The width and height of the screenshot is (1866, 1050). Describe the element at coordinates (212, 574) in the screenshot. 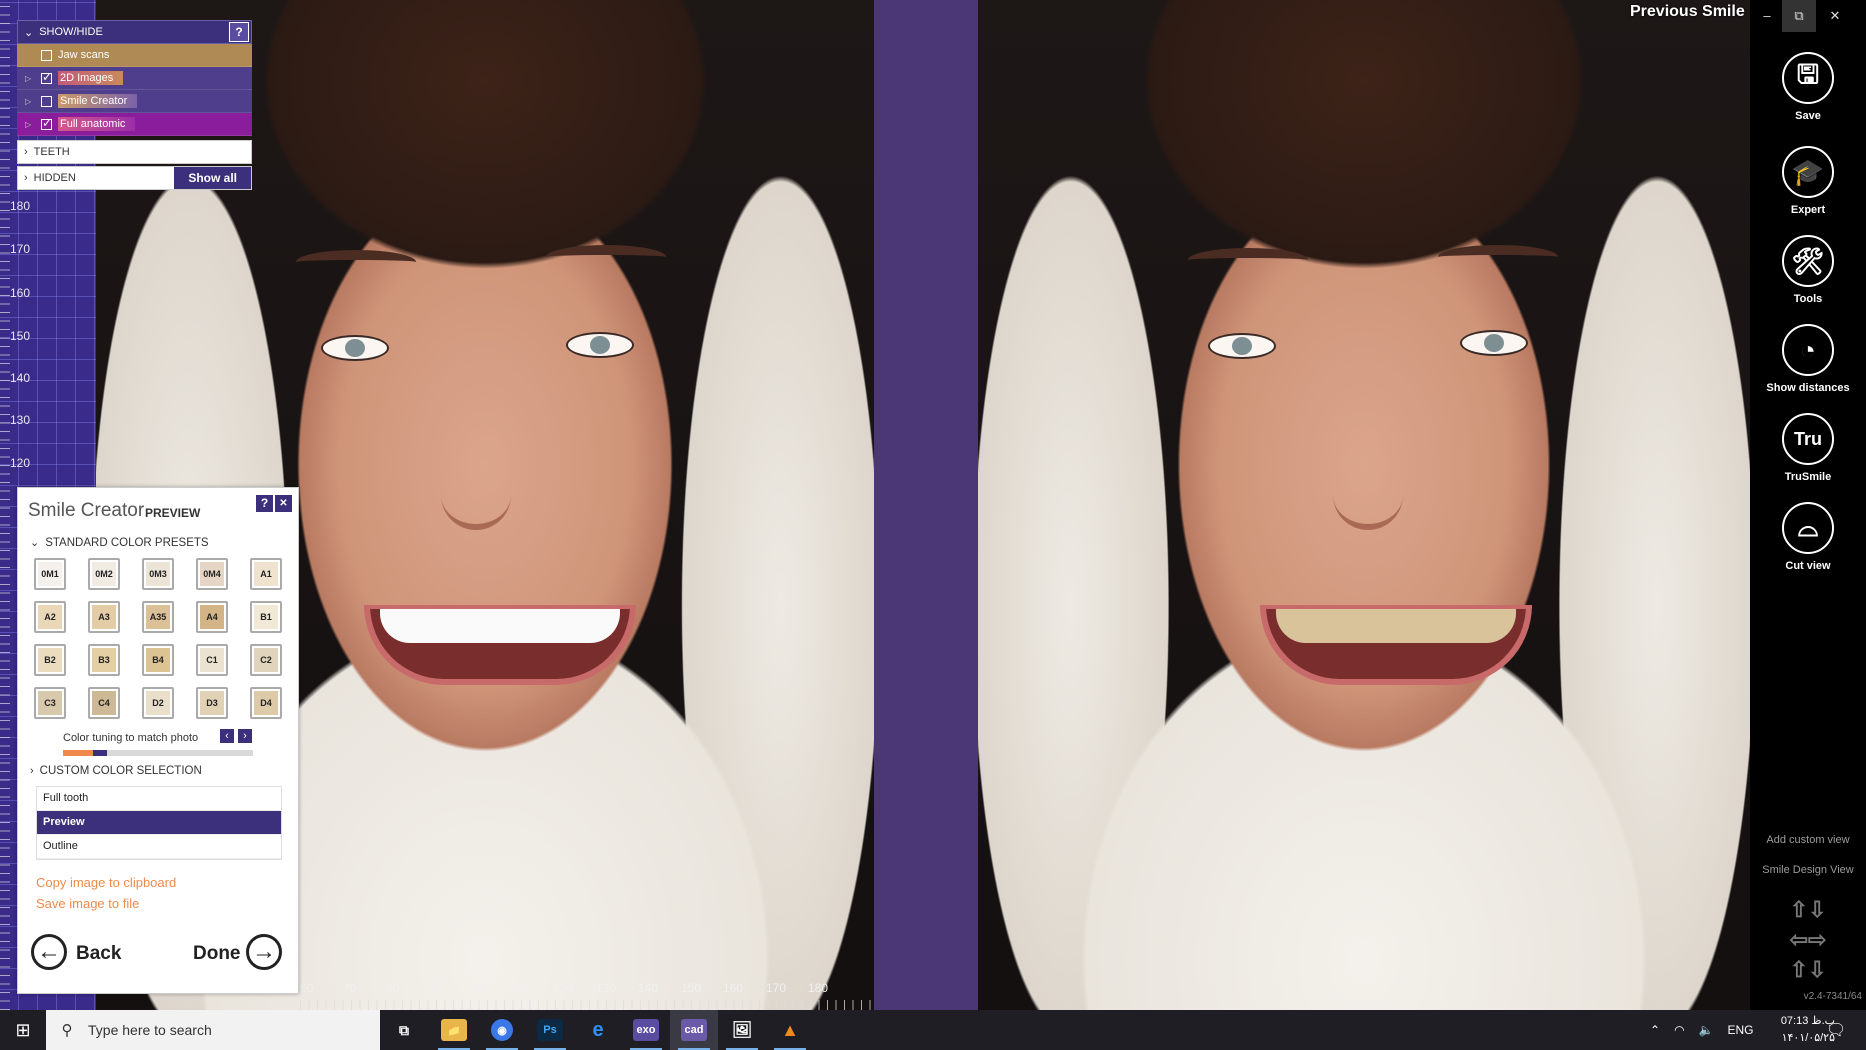

I see `color-preset-0m4: 0M4` at that location.